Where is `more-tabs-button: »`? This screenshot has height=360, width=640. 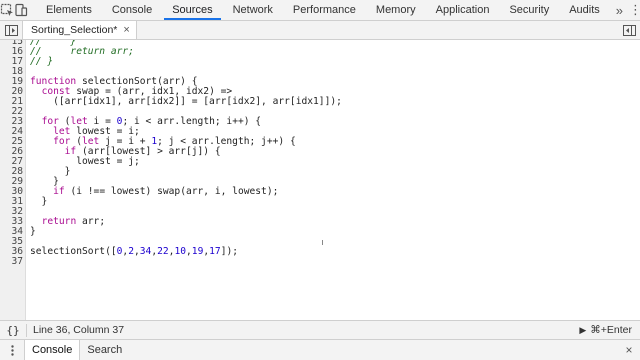 more-tabs-button: » is located at coordinates (619, 10).